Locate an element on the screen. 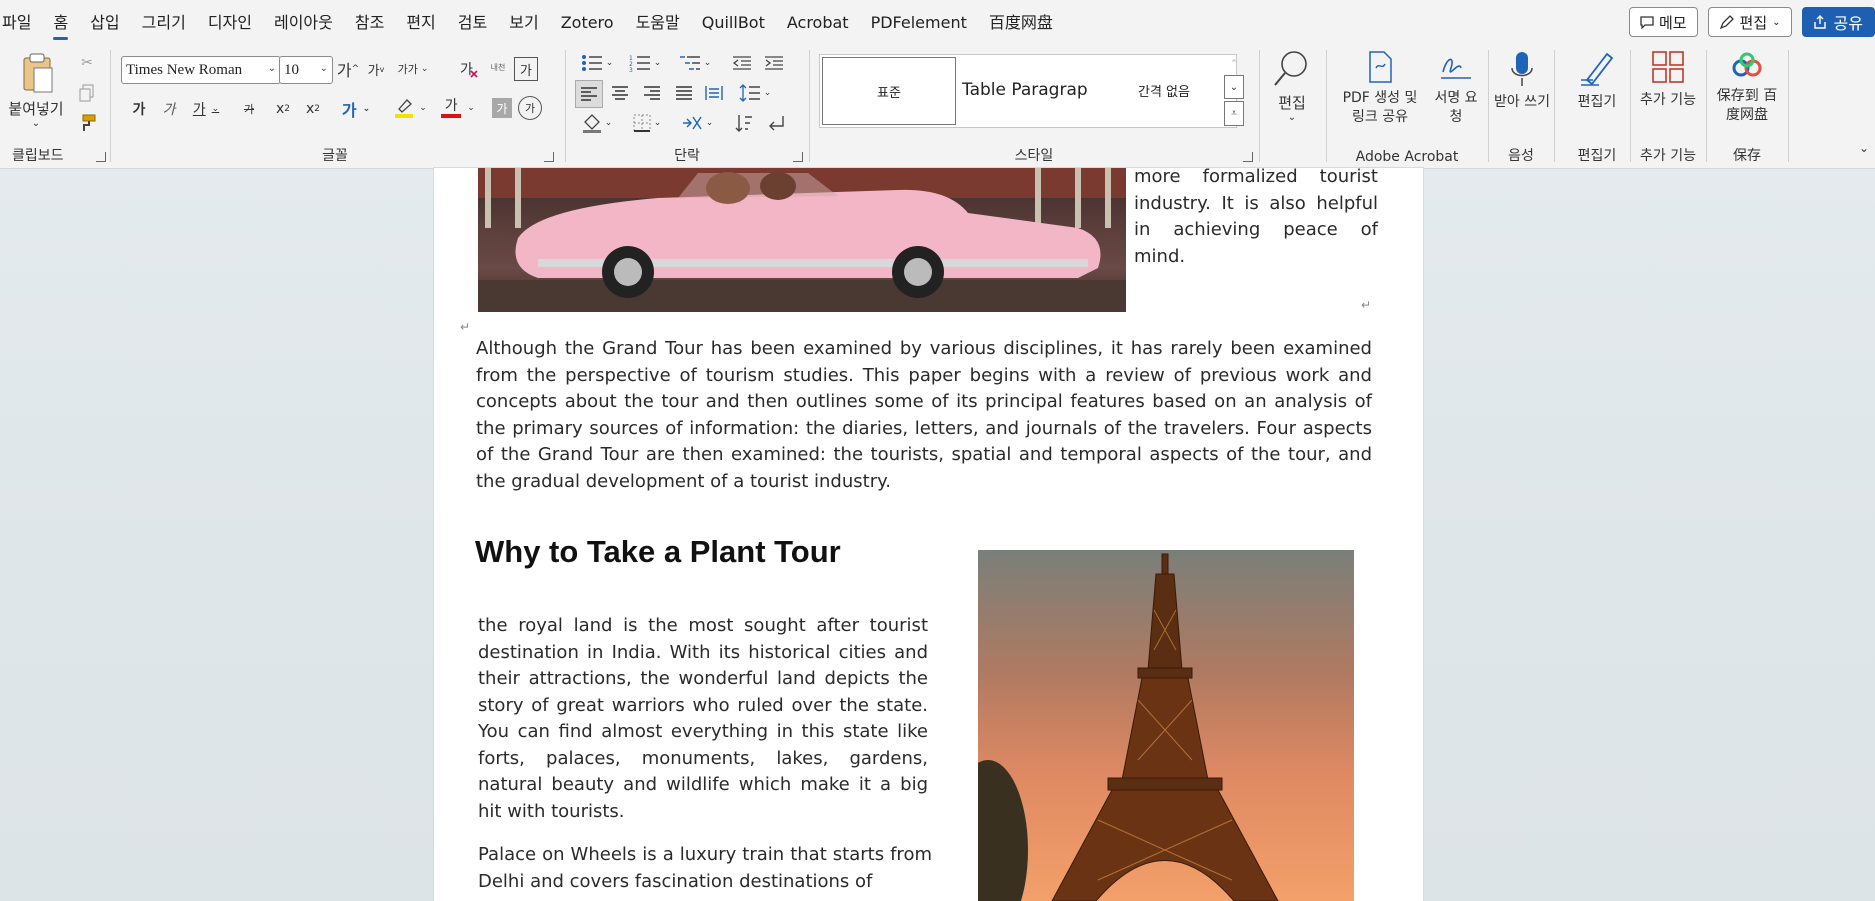  subscript-label: x is located at coordinates (280, 109).